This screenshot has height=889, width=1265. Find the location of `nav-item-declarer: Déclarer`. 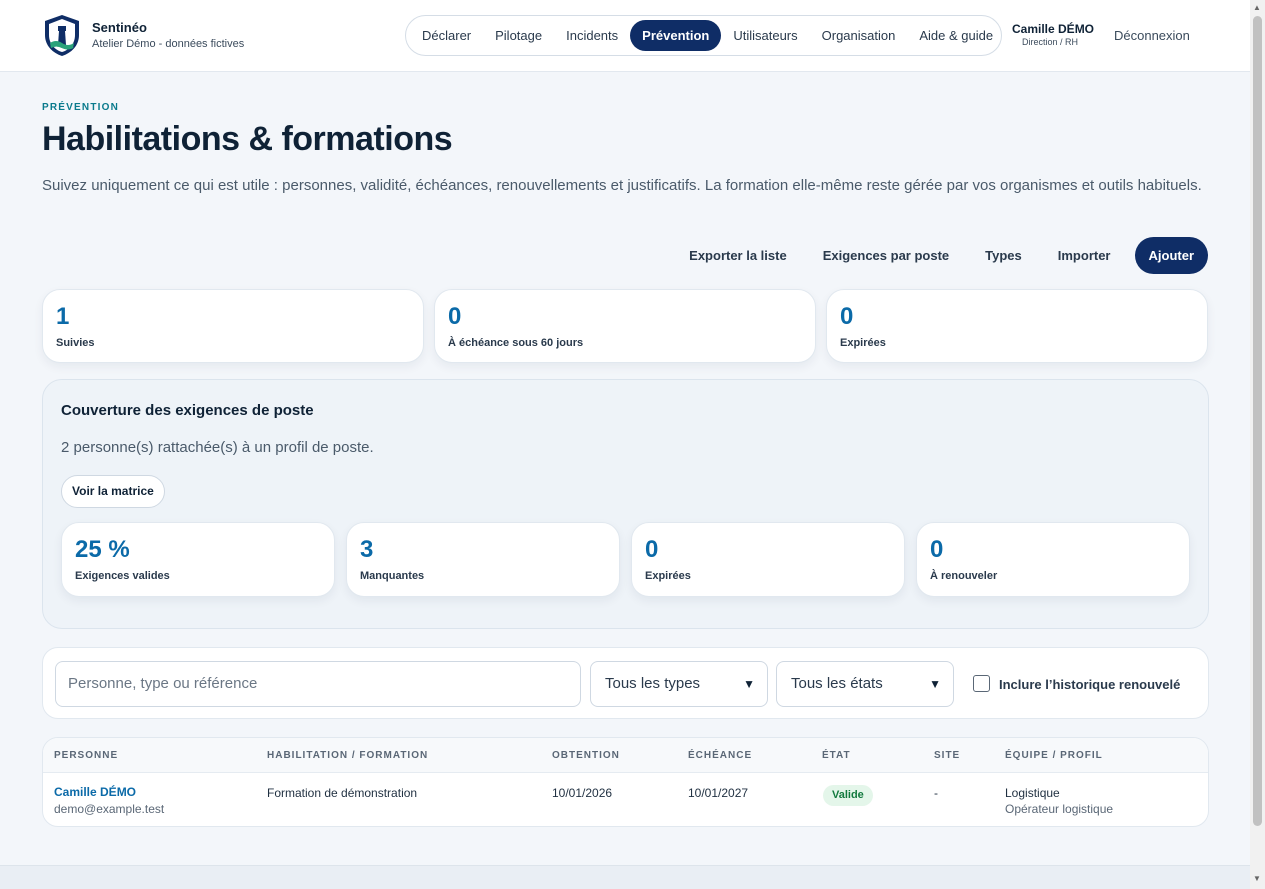

nav-item-declarer: Déclarer is located at coordinates (446, 35).